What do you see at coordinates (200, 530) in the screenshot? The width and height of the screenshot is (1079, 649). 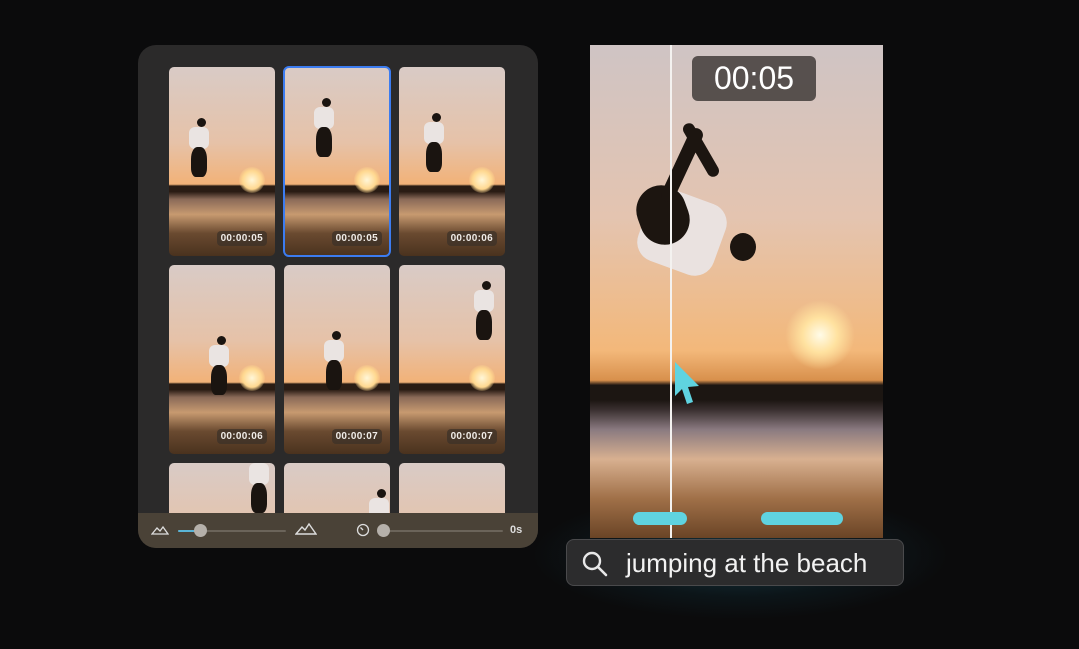 I see `thumbnail-size-slider-handle` at bounding box center [200, 530].